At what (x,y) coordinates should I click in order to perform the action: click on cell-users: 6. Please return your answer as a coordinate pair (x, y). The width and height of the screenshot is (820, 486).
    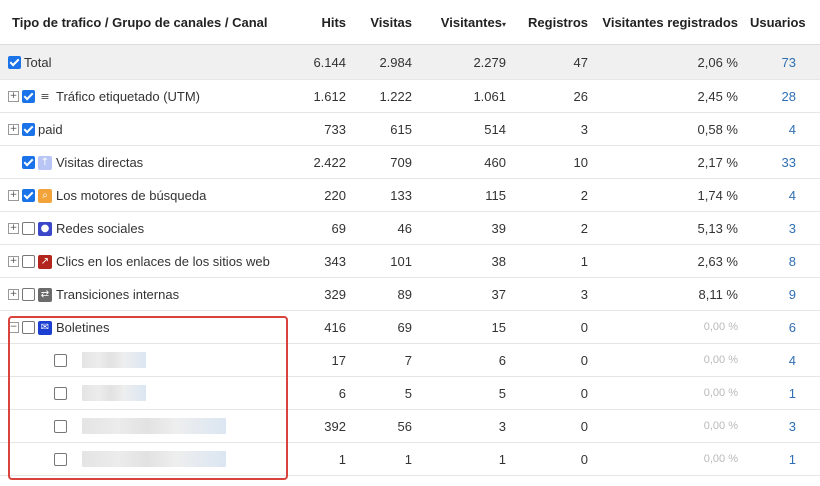
    Looking at the image, I should click on (782, 327).